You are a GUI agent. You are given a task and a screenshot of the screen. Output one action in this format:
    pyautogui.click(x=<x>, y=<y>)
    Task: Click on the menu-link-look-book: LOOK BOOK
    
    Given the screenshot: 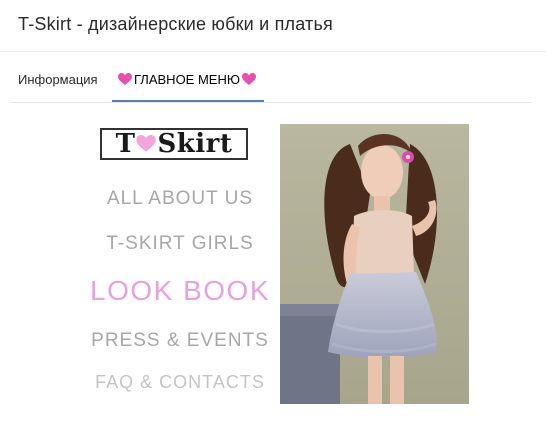 What is the action you would take?
    pyautogui.click(x=180, y=291)
    